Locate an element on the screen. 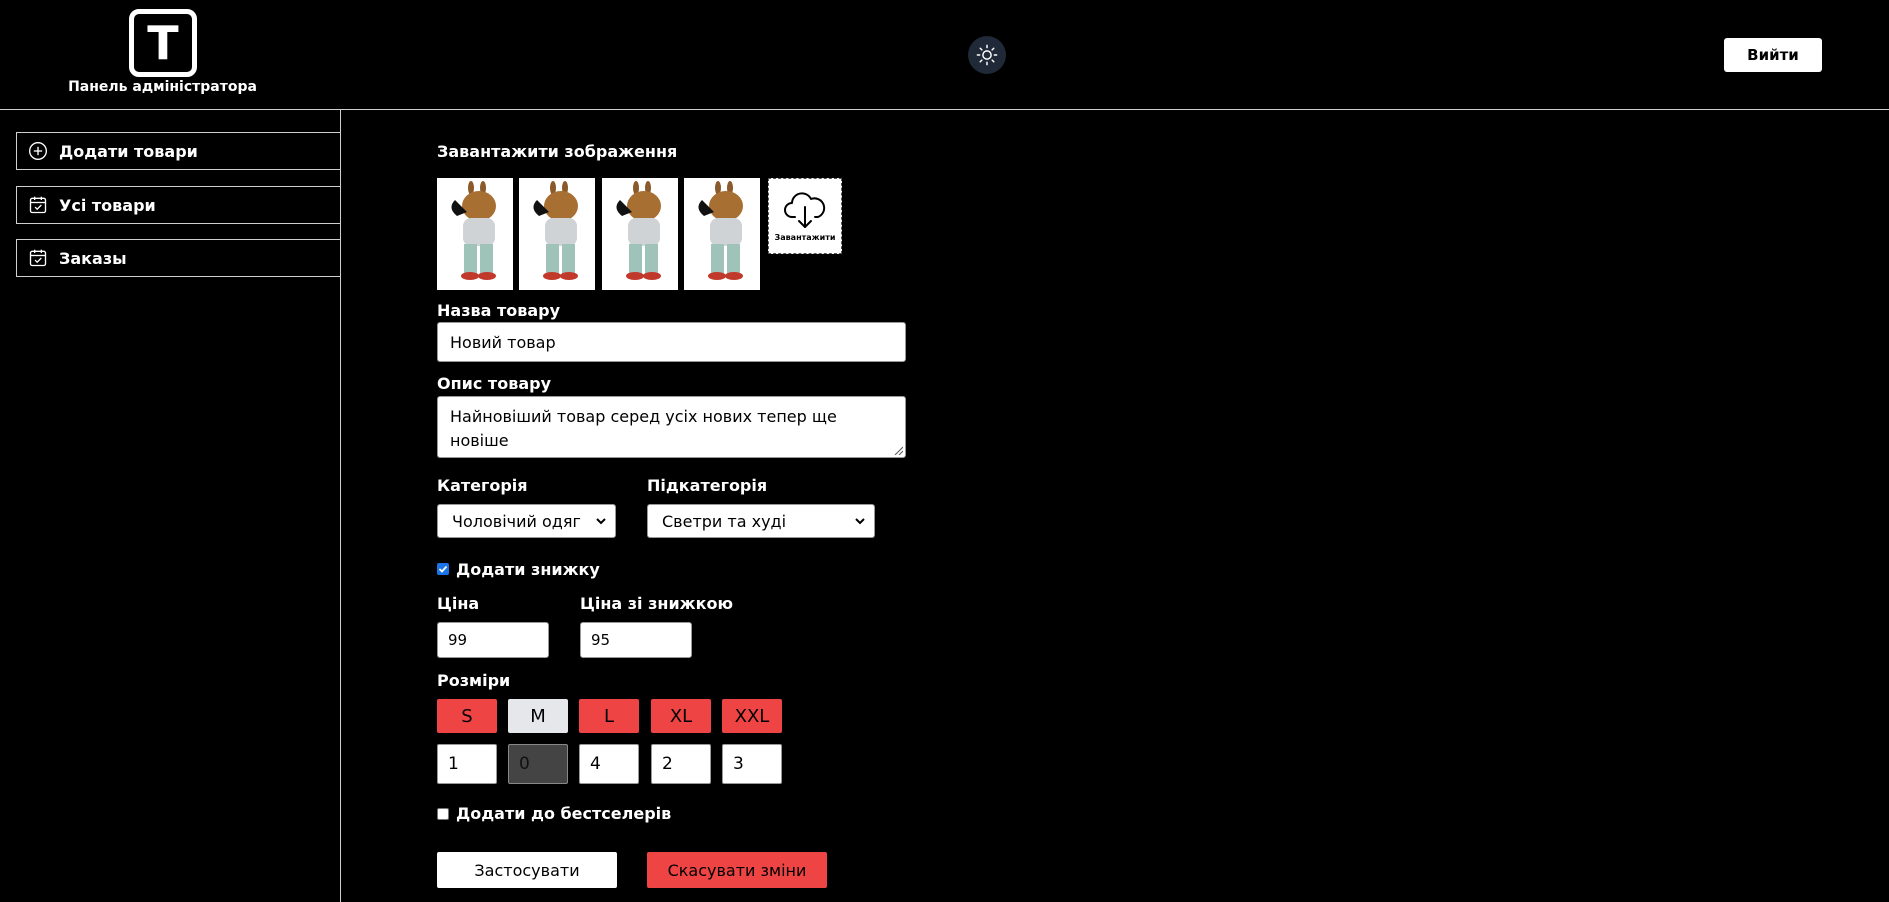 The height and width of the screenshot is (902, 1889). subcategory-label: Підкатегорія is located at coordinates (707, 485).